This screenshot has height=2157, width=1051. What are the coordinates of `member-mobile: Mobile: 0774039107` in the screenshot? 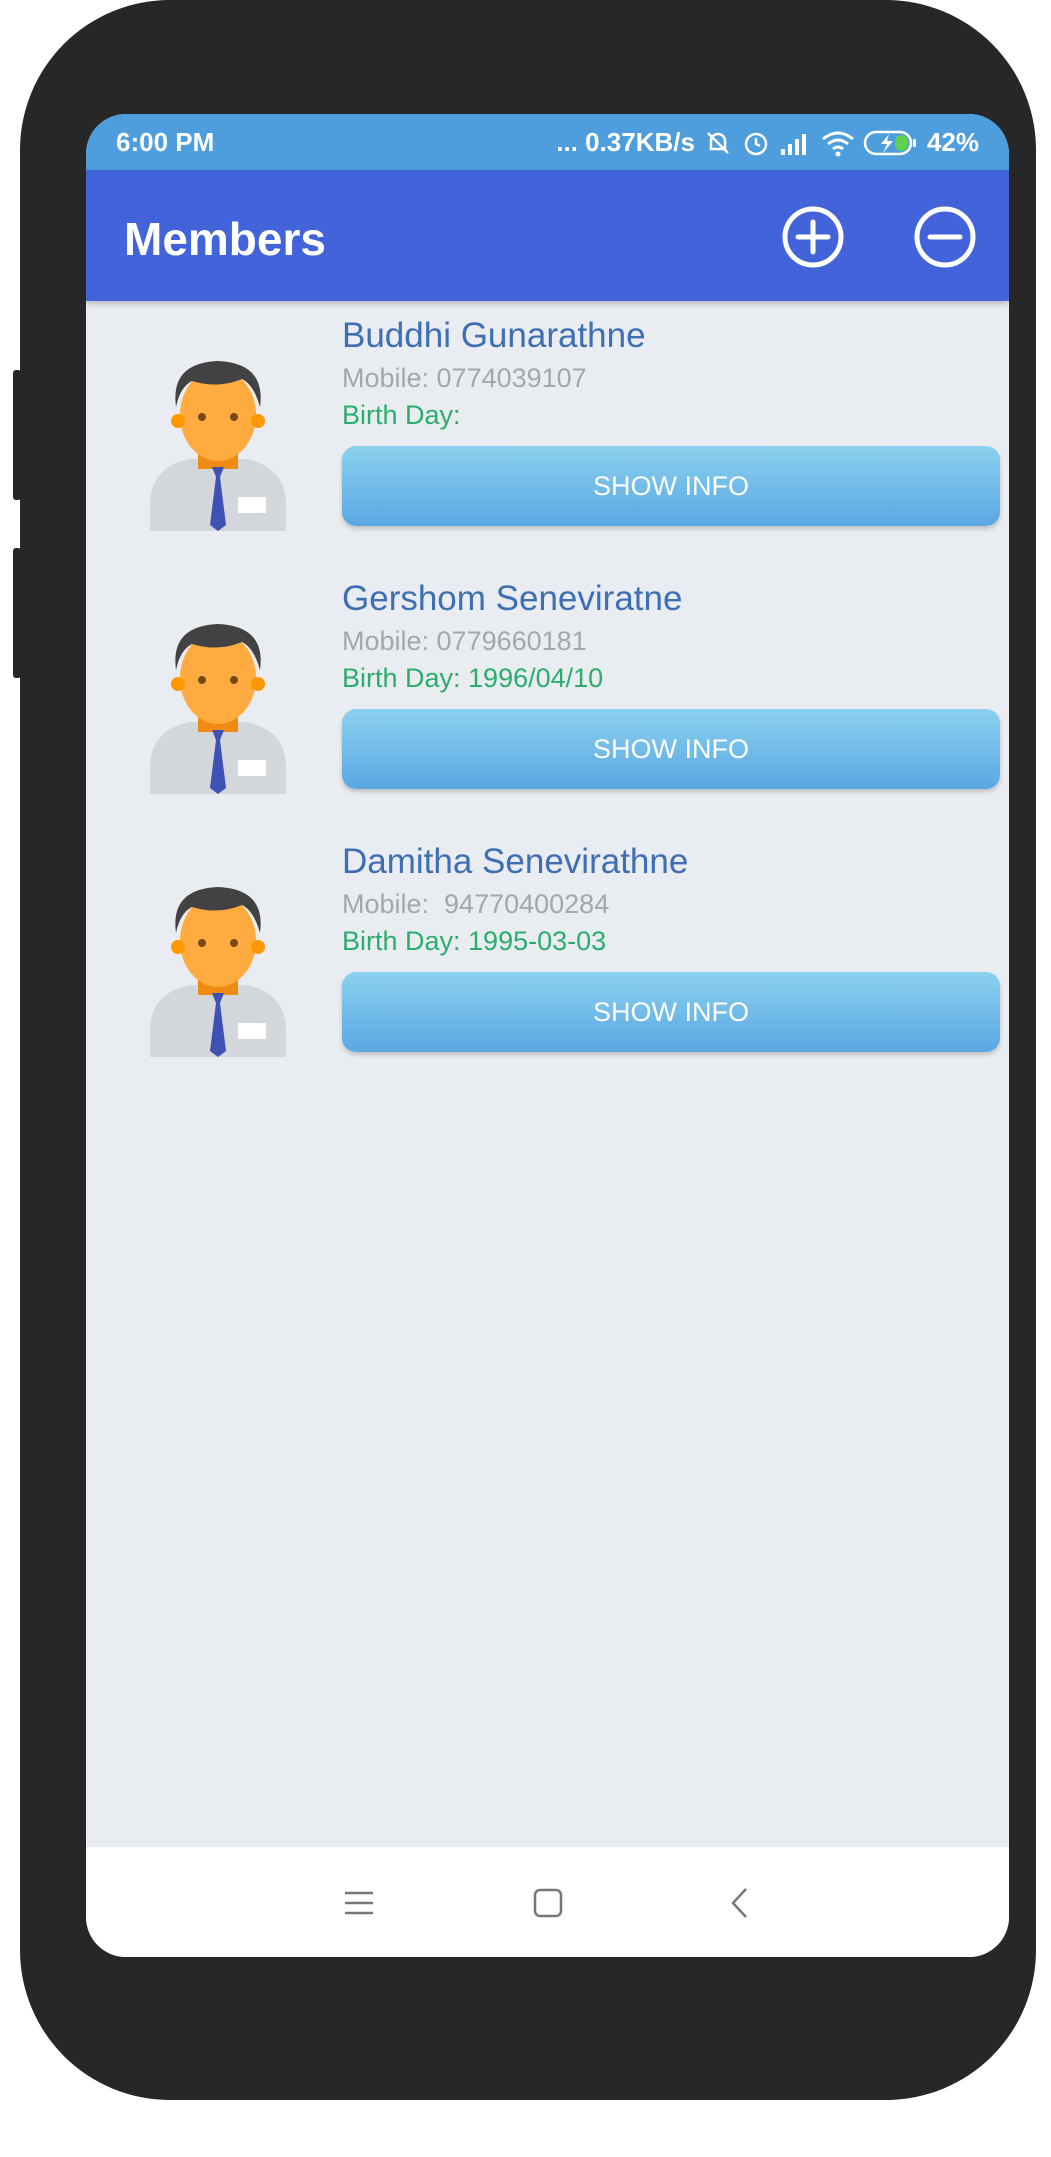 It's located at (464, 378).